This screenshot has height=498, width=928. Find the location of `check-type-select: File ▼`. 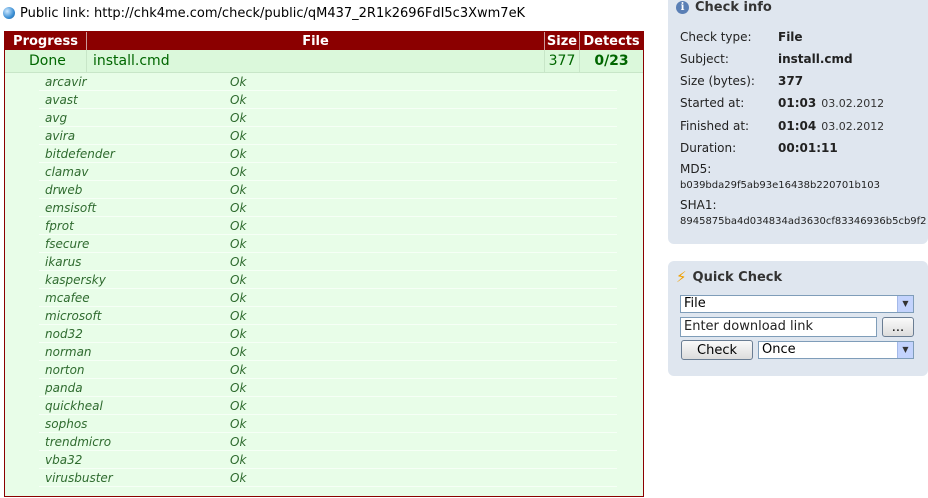

check-type-select: File ▼ is located at coordinates (797, 304).